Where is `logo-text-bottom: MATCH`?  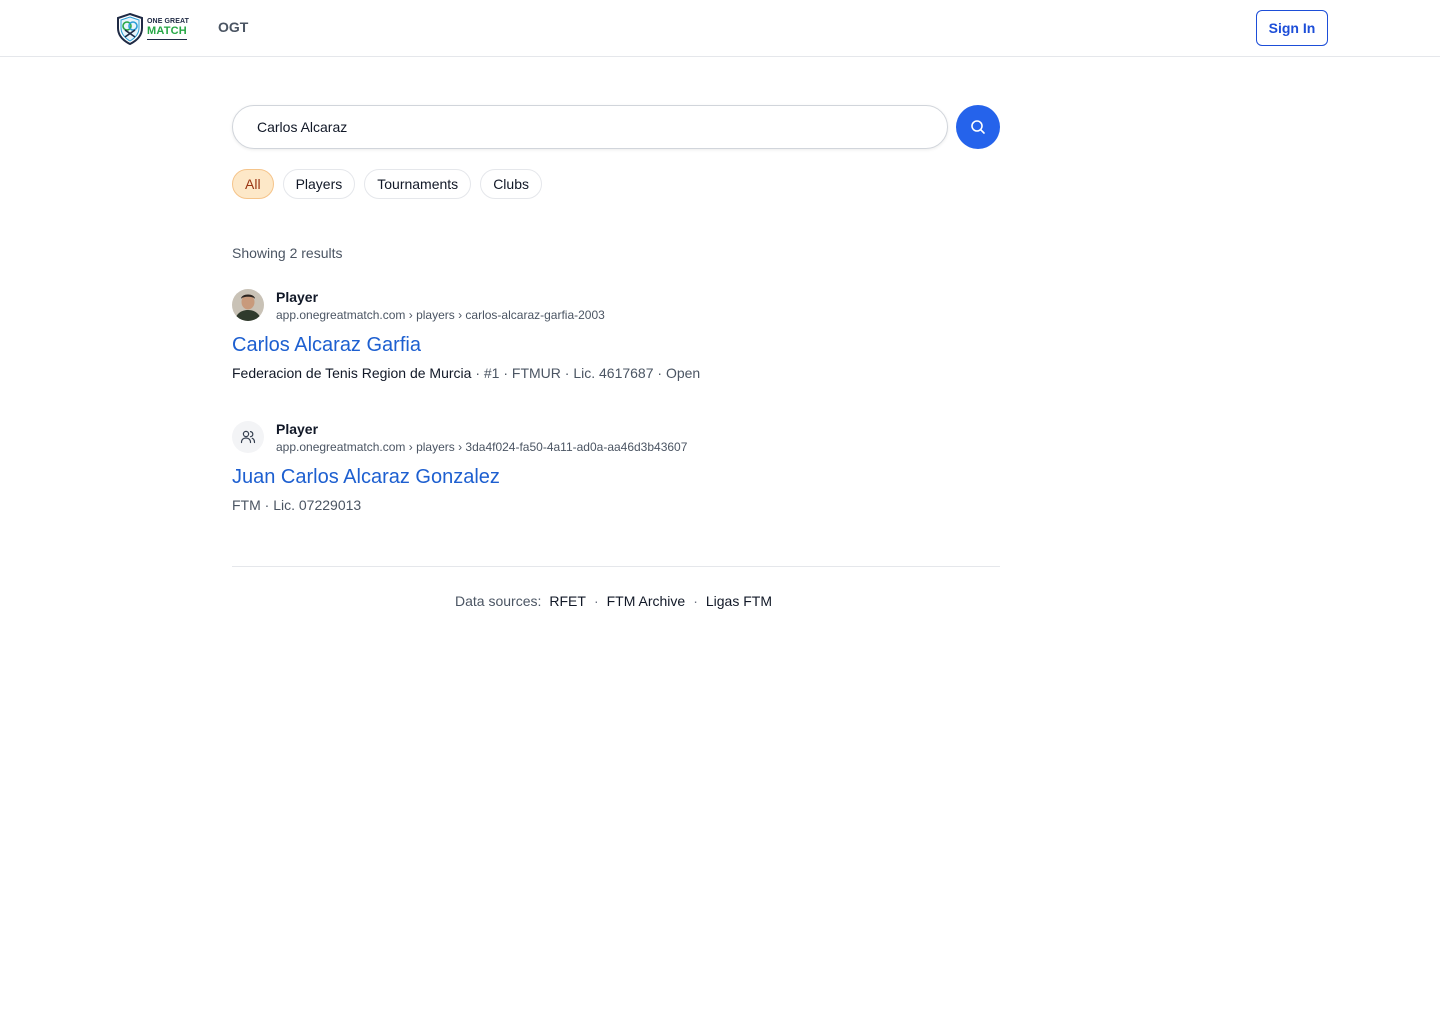 logo-text-bottom: MATCH is located at coordinates (167, 31).